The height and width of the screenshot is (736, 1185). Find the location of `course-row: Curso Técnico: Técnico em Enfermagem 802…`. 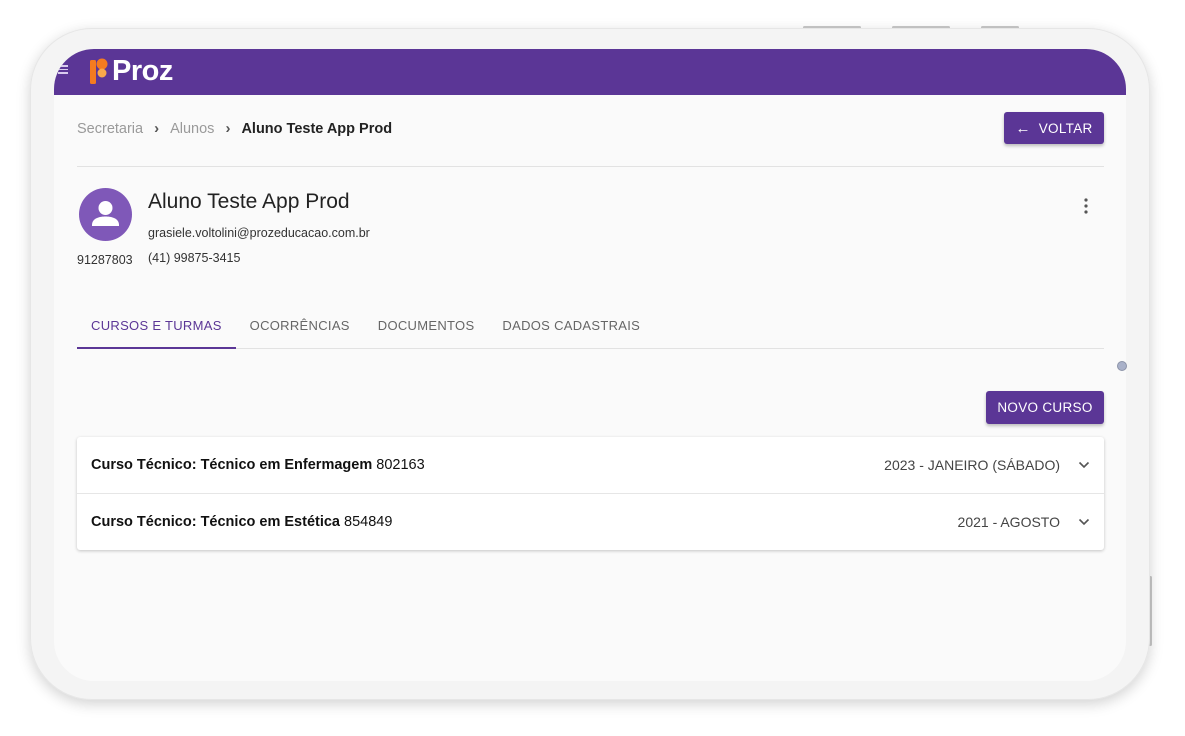

course-row: Curso Técnico: Técnico em Enfermagem 802… is located at coordinates (590, 465).